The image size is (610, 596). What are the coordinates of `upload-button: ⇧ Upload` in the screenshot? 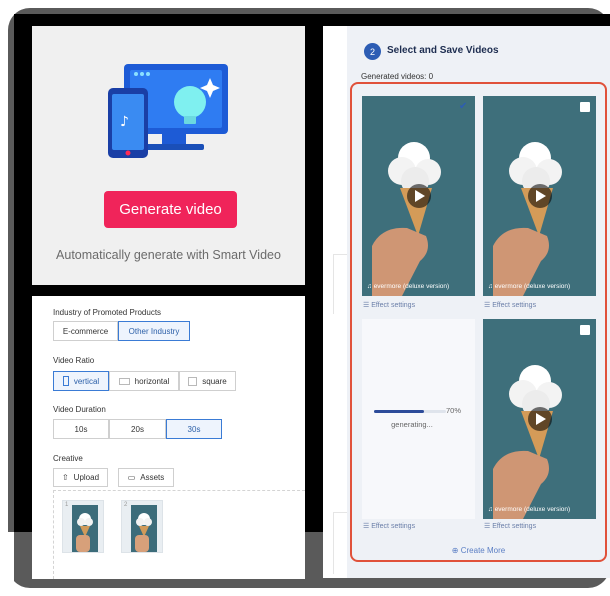 It's located at (80, 477).